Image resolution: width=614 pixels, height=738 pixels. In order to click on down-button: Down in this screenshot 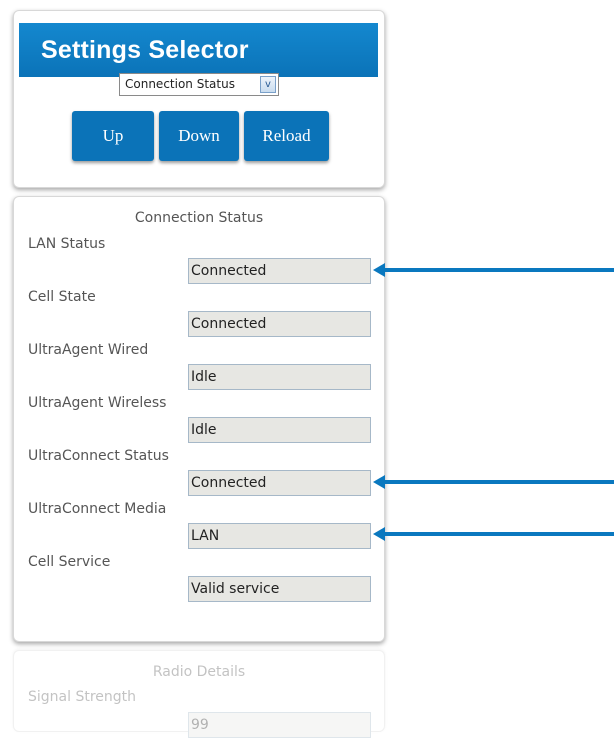, I will do `click(199, 136)`.